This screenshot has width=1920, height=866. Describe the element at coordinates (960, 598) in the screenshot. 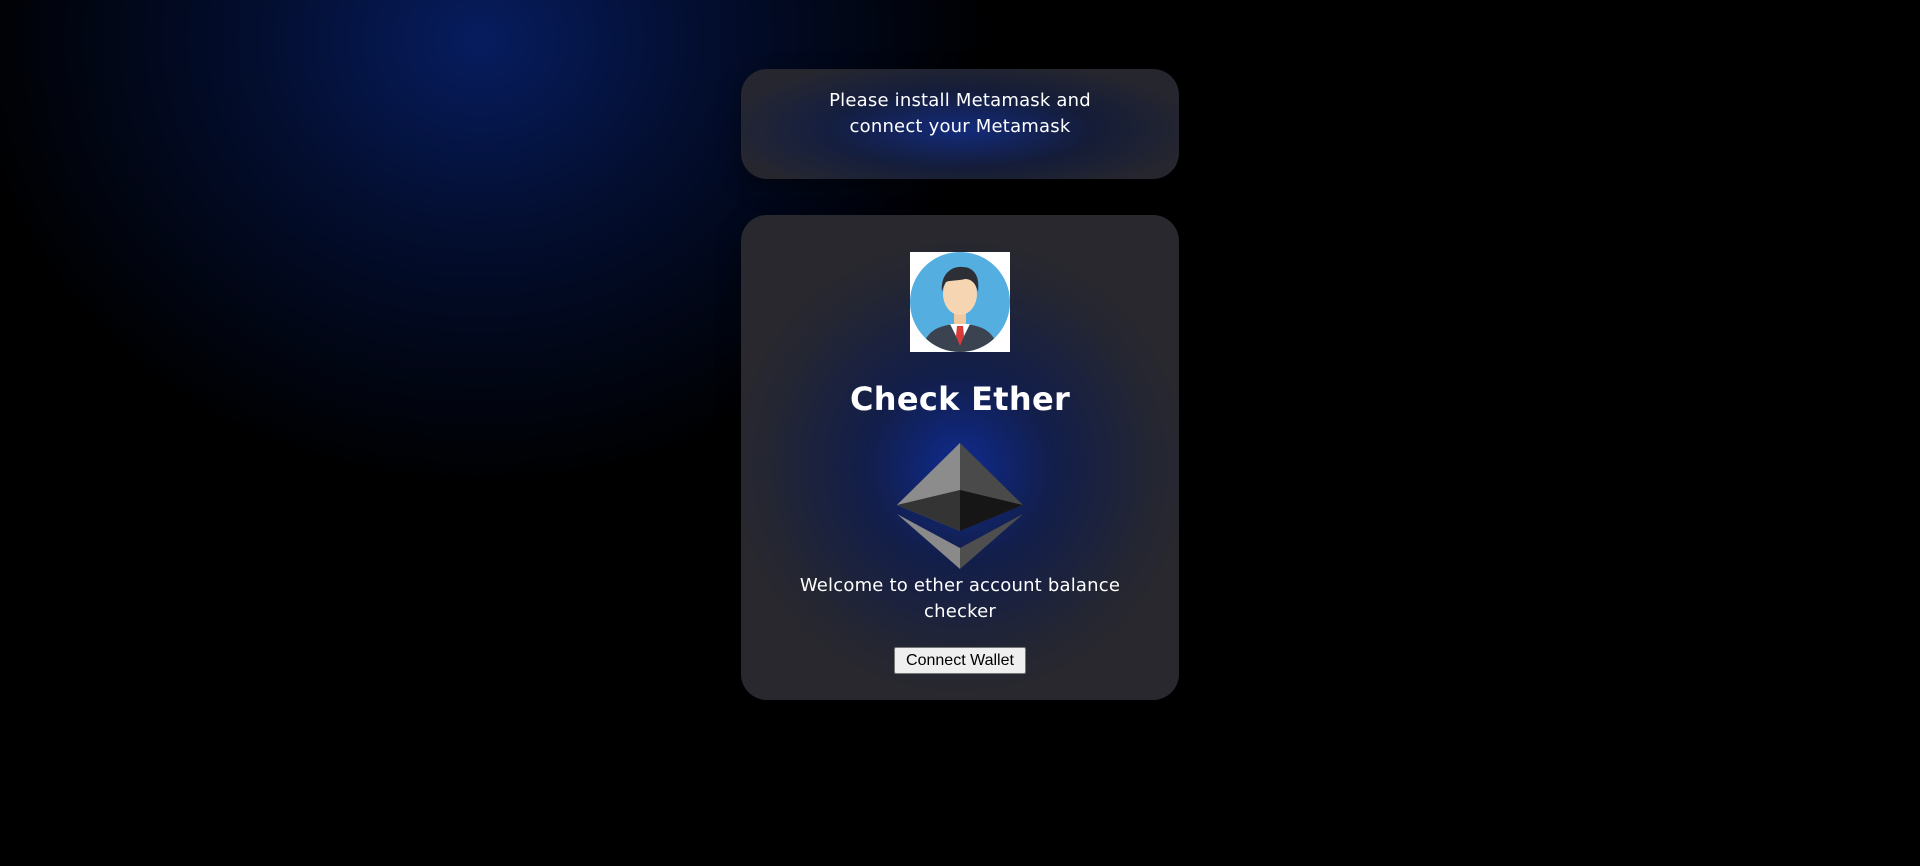

I see `welcome-text: Welcome to ether account balance checker` at that location.